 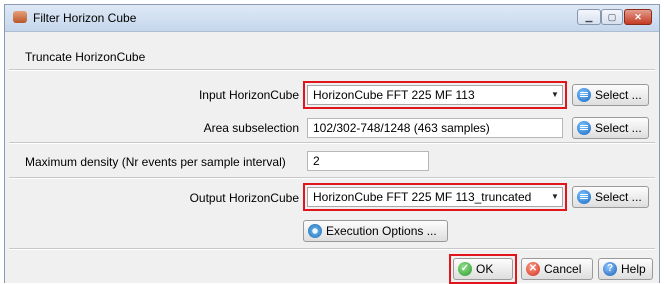 I want to click on output-cube-combobox: HorizonCube FFT 225 MF 113_truncated ▼, so click(x=435, y=197).